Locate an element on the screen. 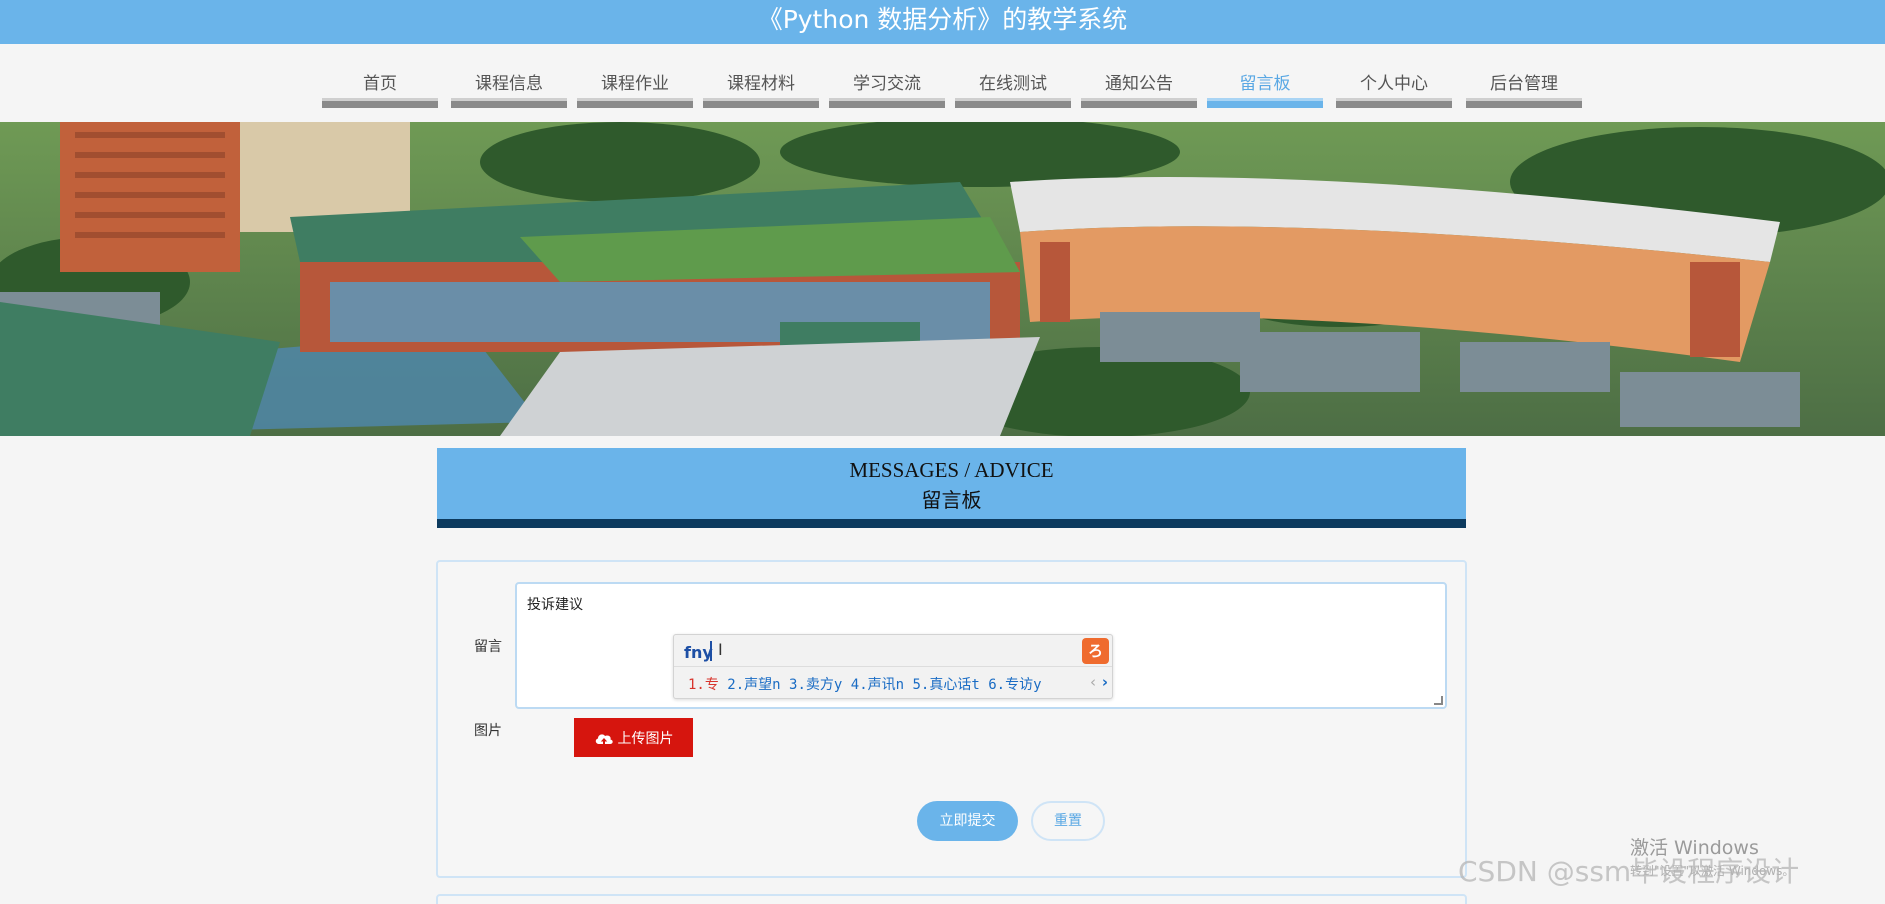  nav-item-online-test: 在线测试 is located at coordinates (1013, 83).